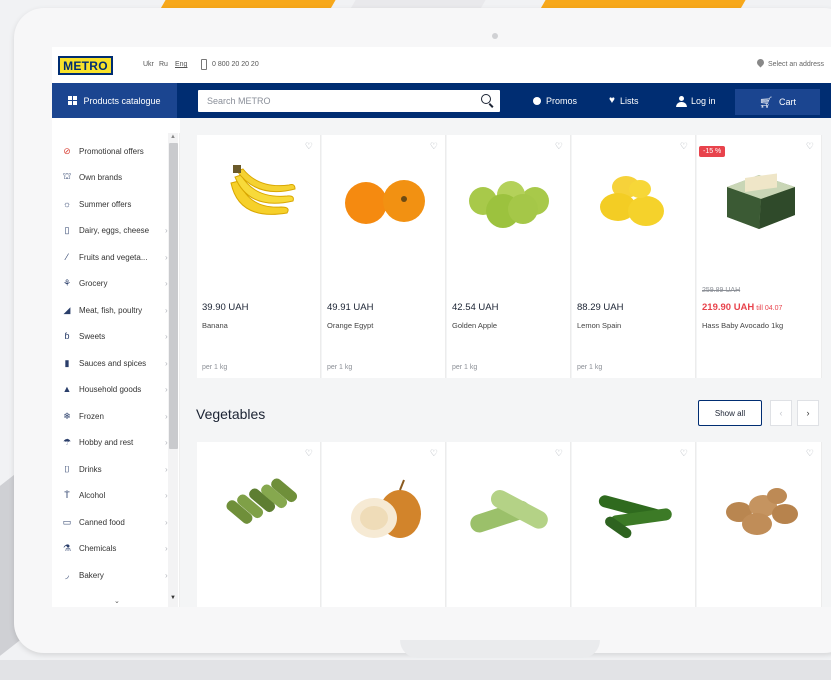 Image resolution: width=831 pixels, height=680 pixels. I want to click on sidebar-scroll-thumb, so click(173, 296).